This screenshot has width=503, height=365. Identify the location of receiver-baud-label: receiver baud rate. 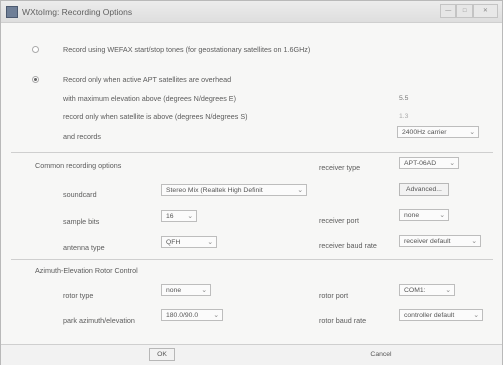
(348, 245).